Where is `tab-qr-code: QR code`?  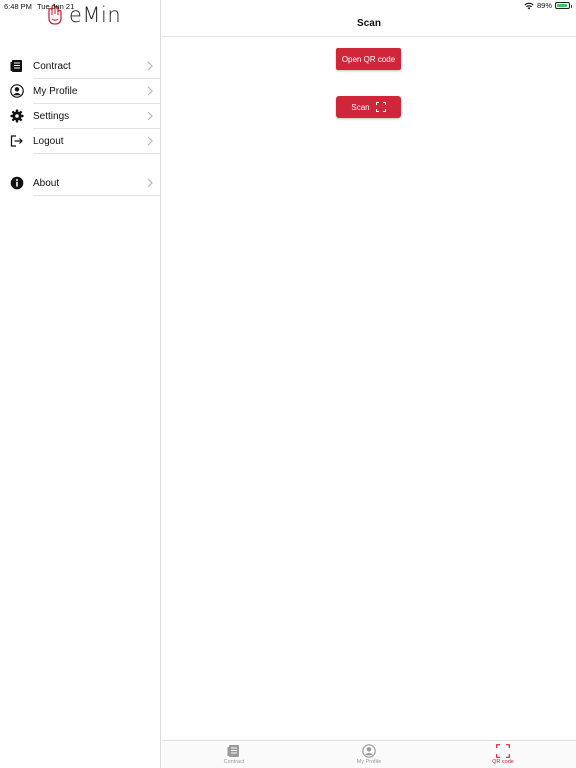 tab-qr-code: QR code is located at coordinates (503, 754).